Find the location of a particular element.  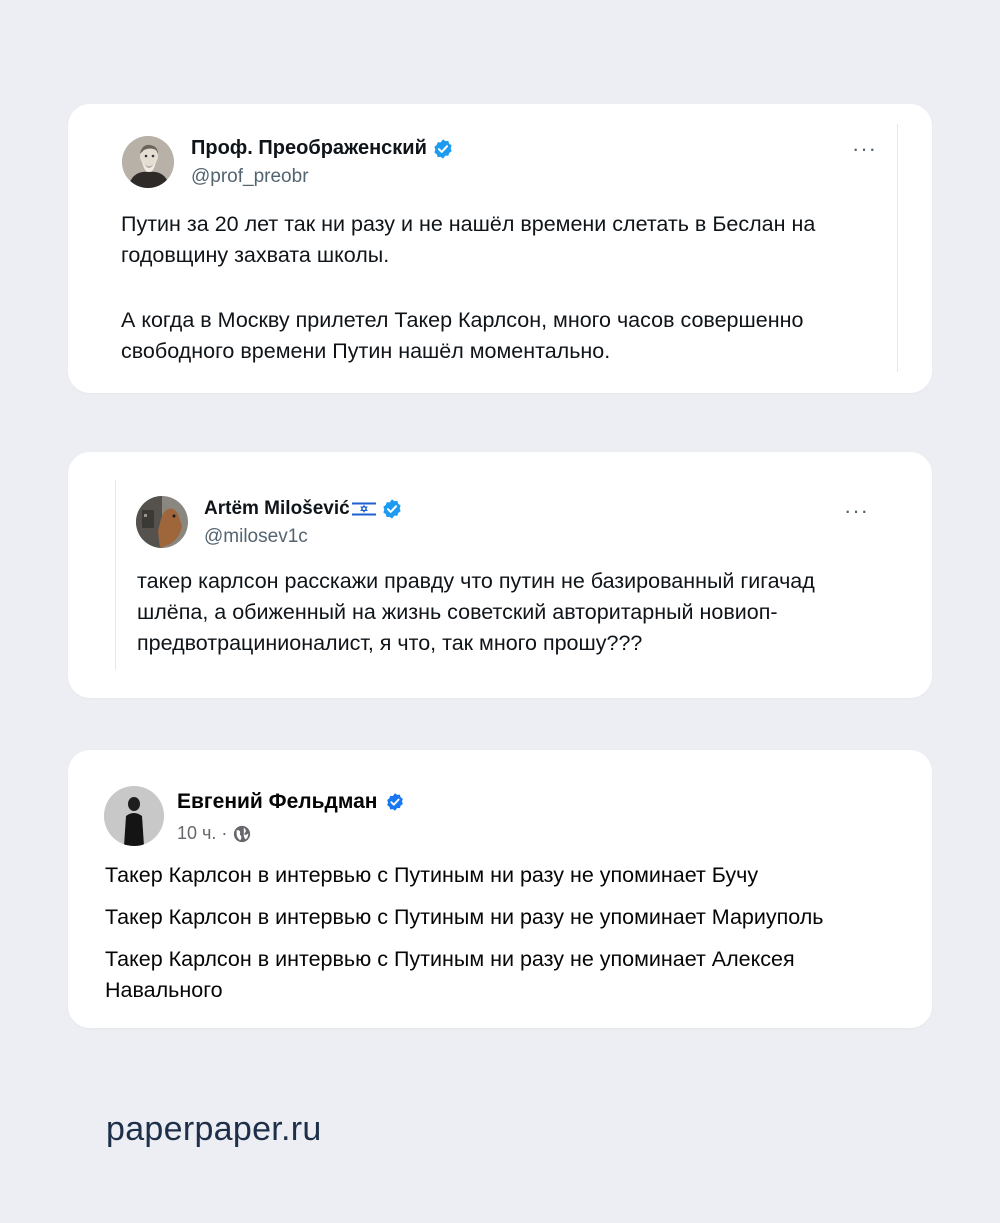

author-row: Artëm Milošević is located at coordinates (303, 509).